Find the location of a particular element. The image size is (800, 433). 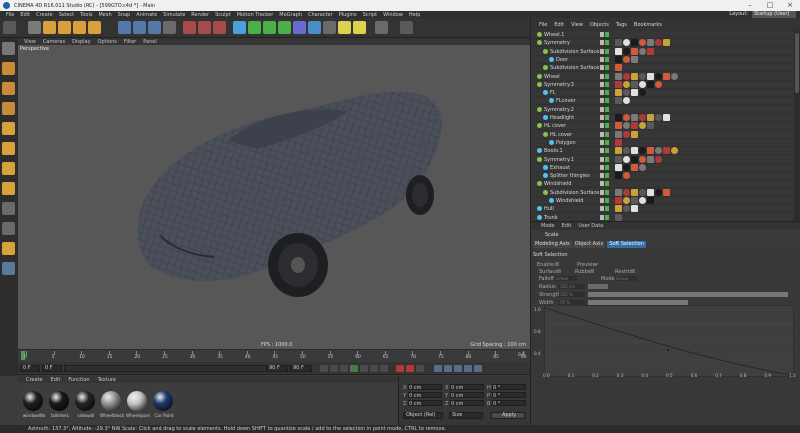

next-frame-icon is located at coordinates (364, 368).